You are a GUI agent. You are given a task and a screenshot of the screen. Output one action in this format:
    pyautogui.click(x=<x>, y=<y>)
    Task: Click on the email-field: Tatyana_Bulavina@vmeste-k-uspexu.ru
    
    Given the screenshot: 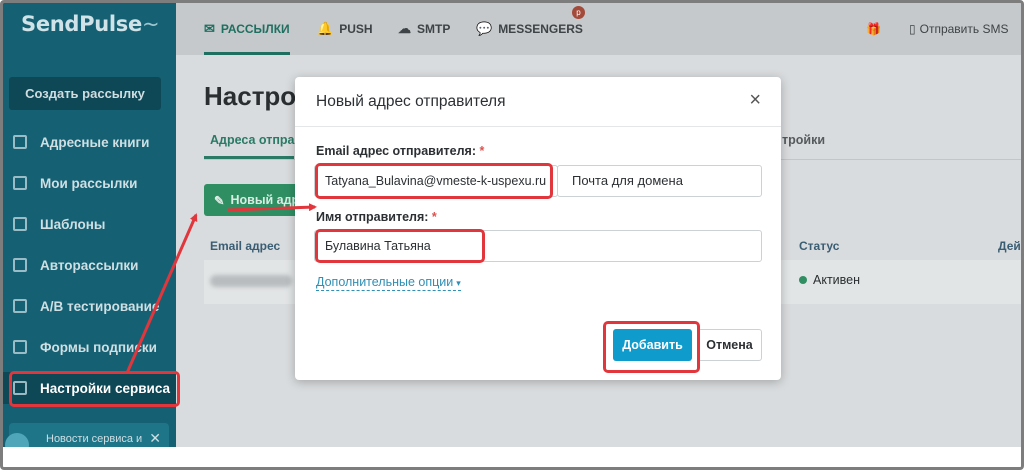 What is the action you would take?
    pyautogui.click(x=436, y=181)
    